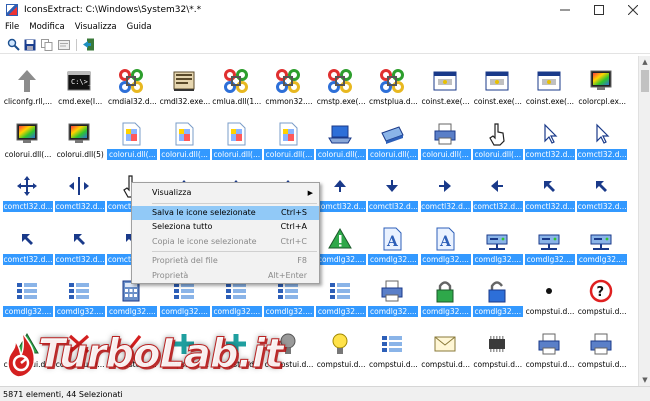  Describe the element at coordinates (225, 276) in the screenshot. I see `ctx-properties: Proprietà Alt+Enter` at that location.